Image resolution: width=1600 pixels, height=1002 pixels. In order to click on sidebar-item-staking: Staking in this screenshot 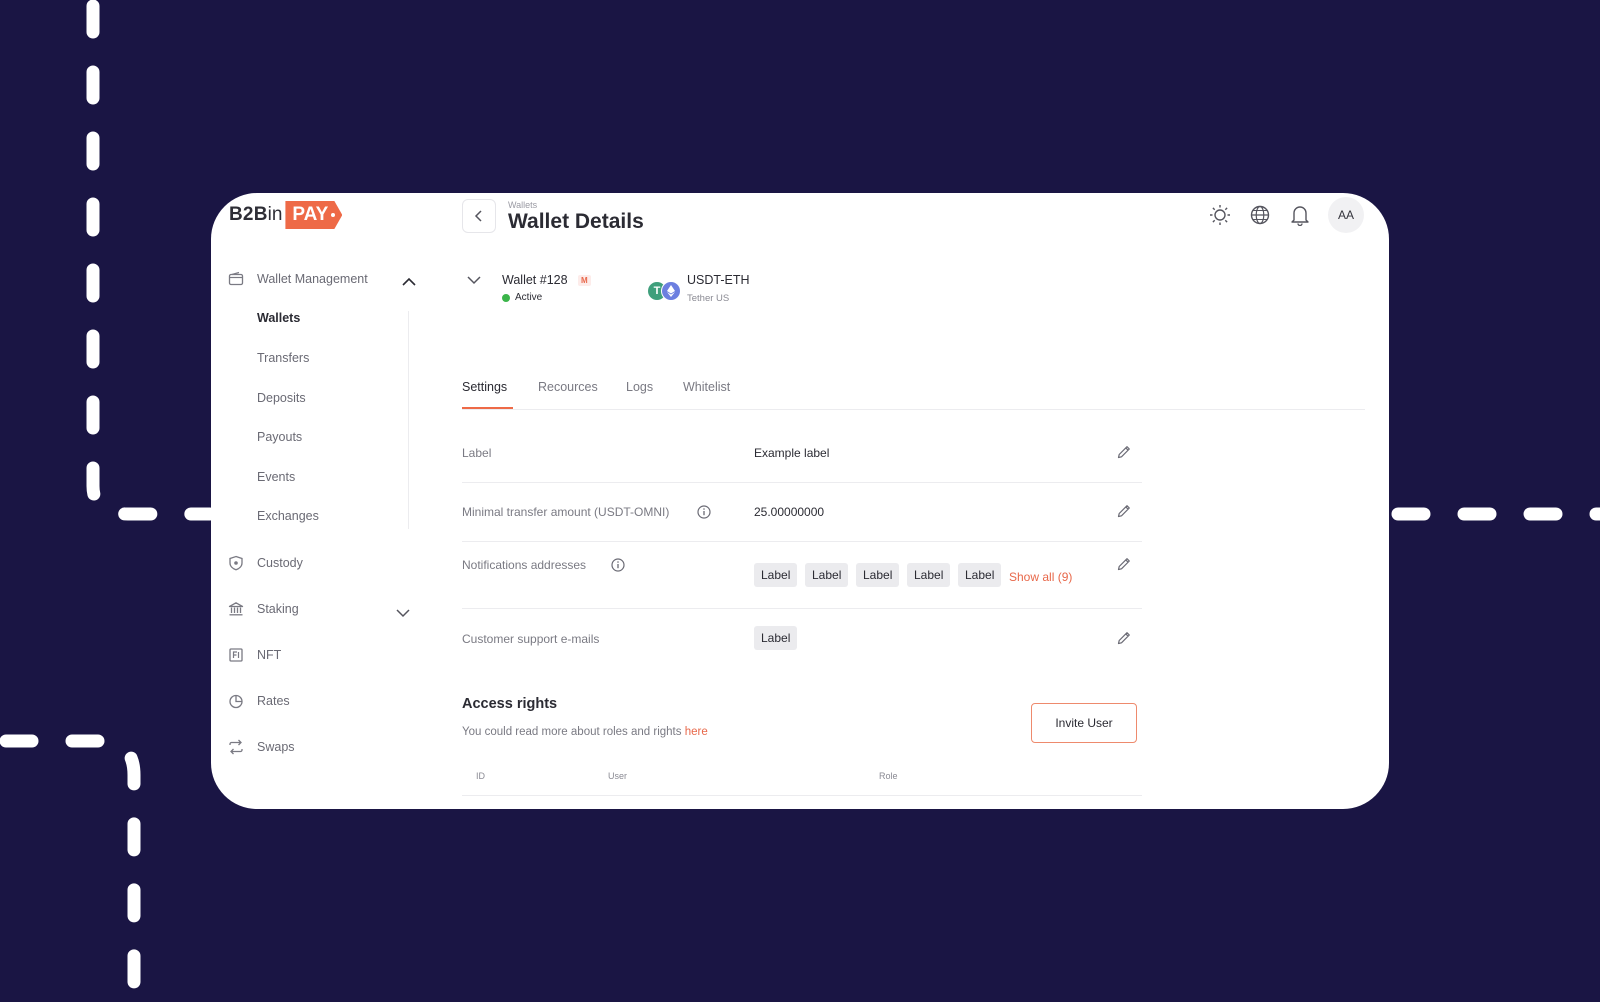, I will do `click(263, 609)`.